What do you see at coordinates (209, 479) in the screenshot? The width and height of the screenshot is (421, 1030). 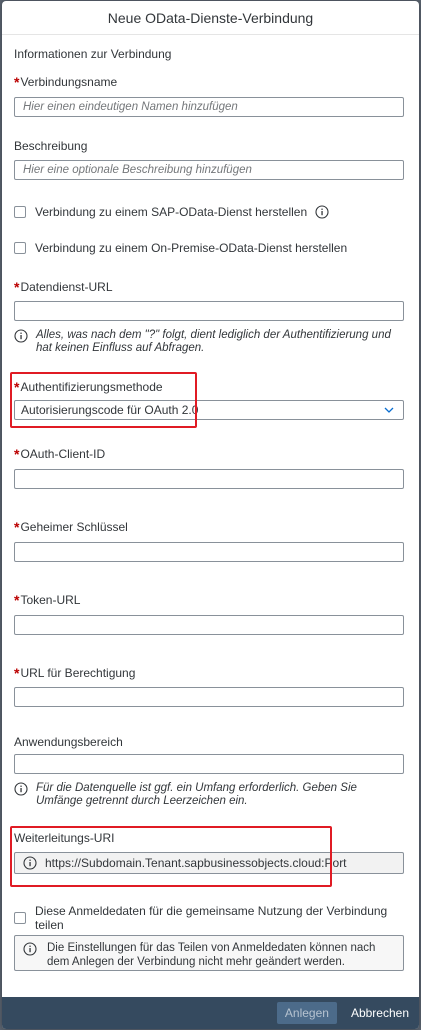 I see `oauth-client-id-input` at bounding box center [209, 479].